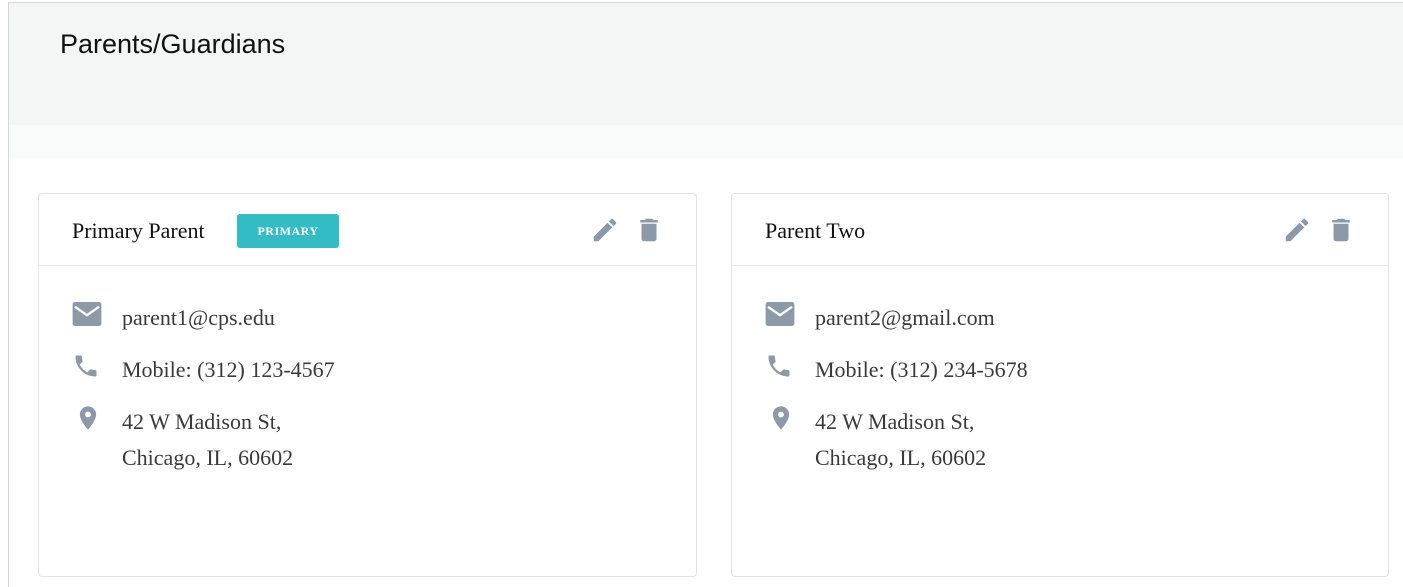 The image size is (1403, 587). I want to click on header-divider-strip, so click(706, 141).